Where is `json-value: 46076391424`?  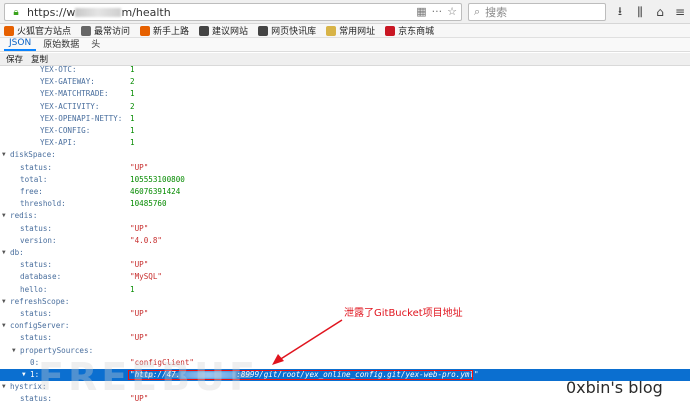 json-value: 46076391424 is located at coordinates (155, 191).